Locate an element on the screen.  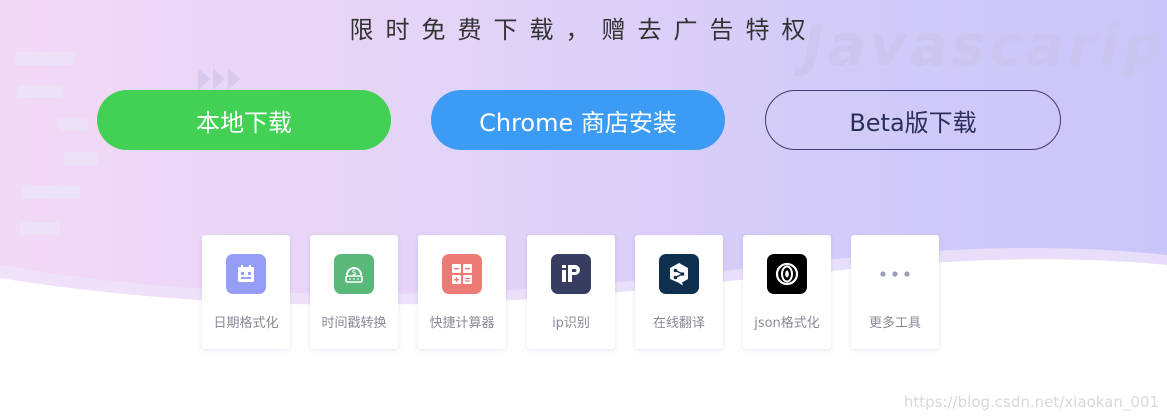
tool-label: 日期格式化 is located at coordinates (246, 323).